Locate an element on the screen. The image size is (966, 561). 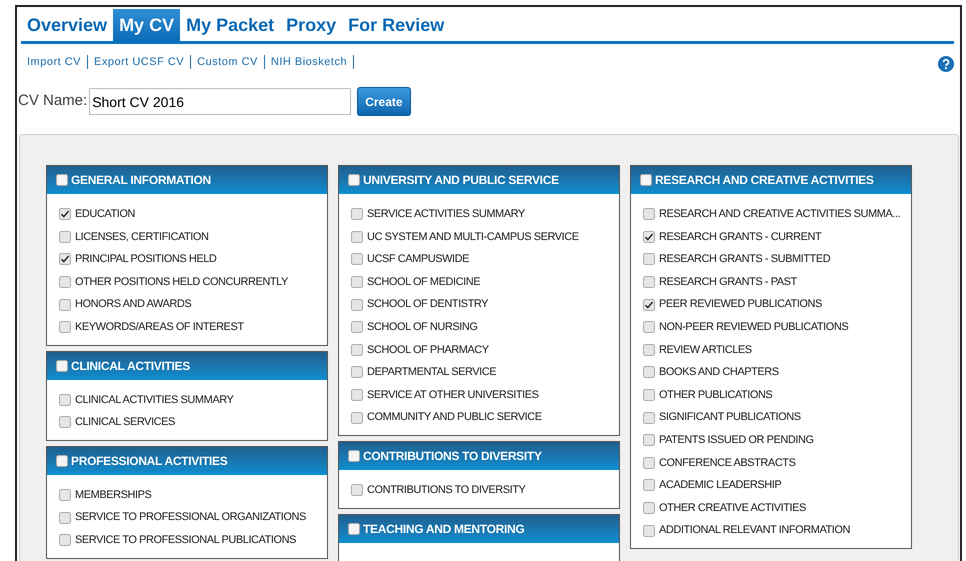
section-option-label: HONORS AND AWARDS is located at coordinates (133, 304).